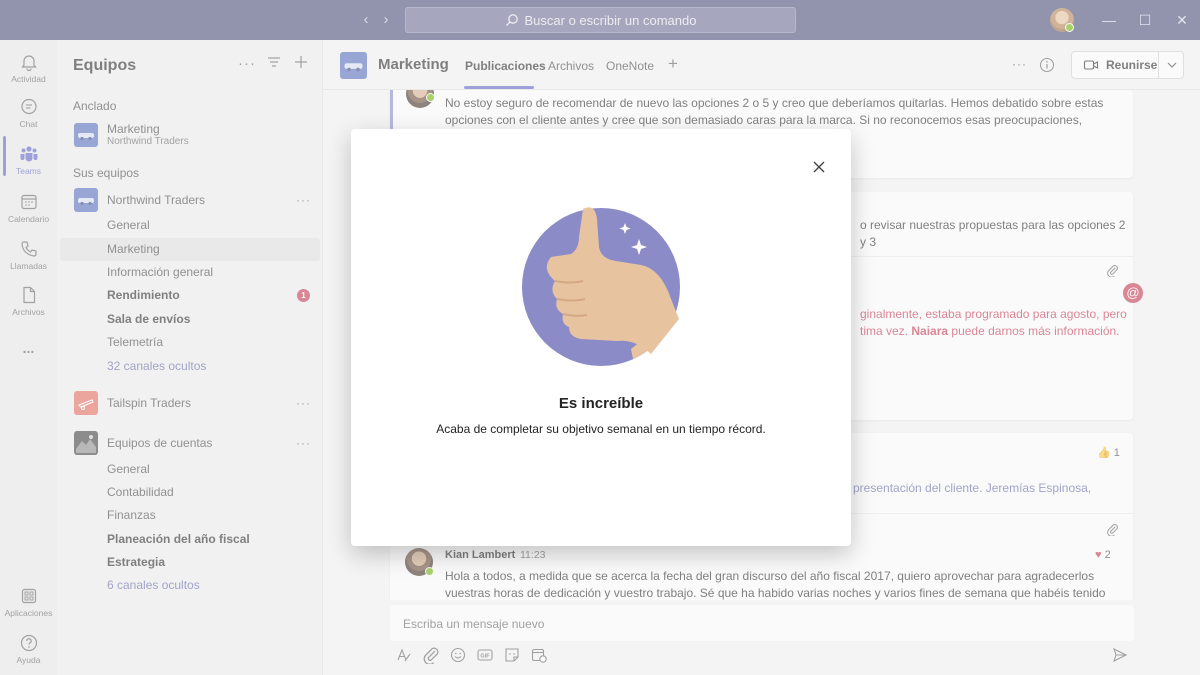 The width and height of the screenshot is (1200, 675). I want to click on thumbs-up-illustration, so click(601, 286).